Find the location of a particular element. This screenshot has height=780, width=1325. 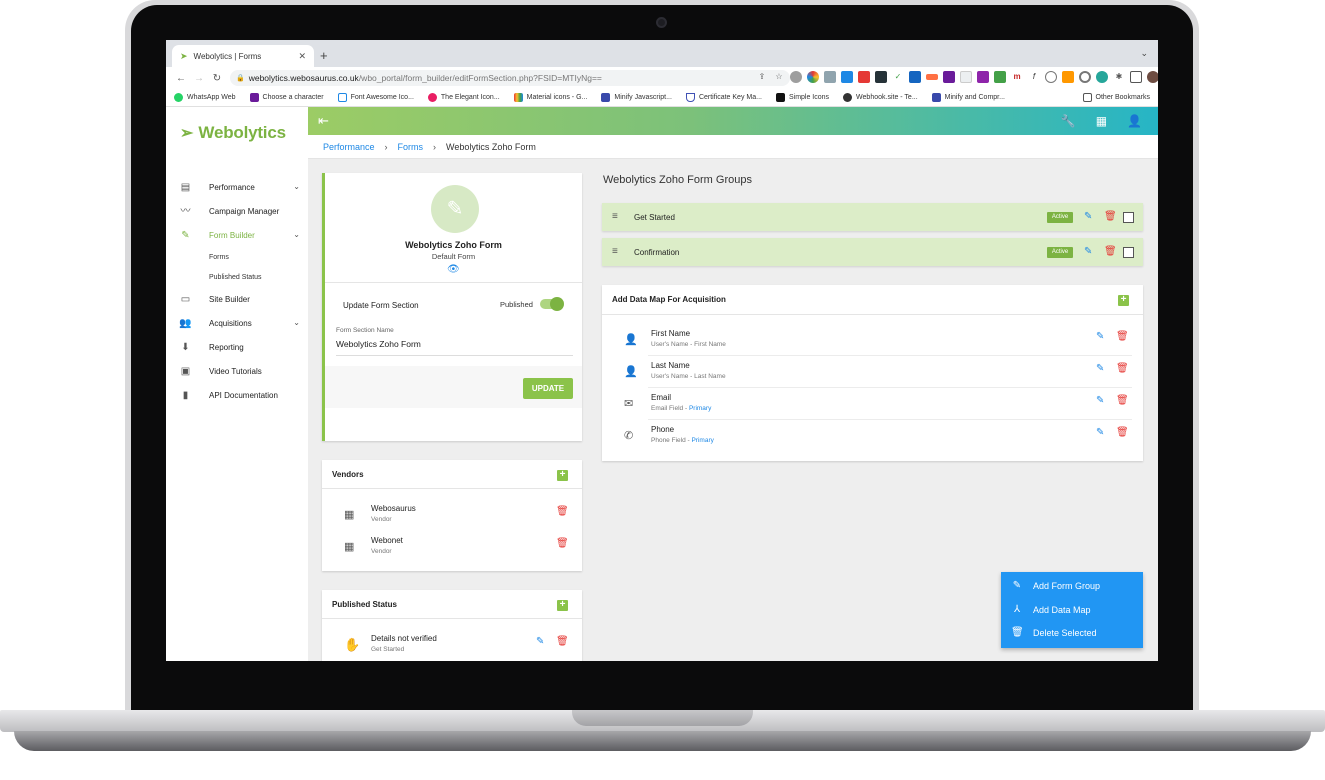

puzzle-icon: ✱ is located at coordinates (1119, 77).